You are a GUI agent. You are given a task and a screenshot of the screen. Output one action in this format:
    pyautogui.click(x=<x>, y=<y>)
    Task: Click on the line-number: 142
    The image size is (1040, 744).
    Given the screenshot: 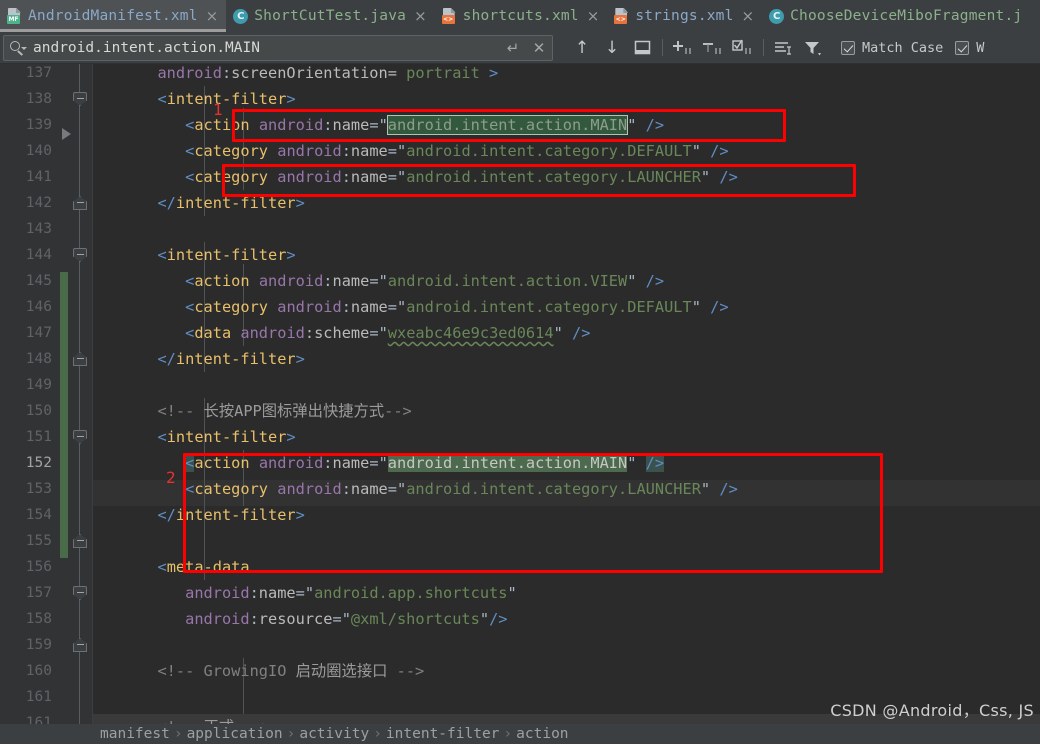 What is the action you would take?
    pyautogui.click(x=38, y=203)
    